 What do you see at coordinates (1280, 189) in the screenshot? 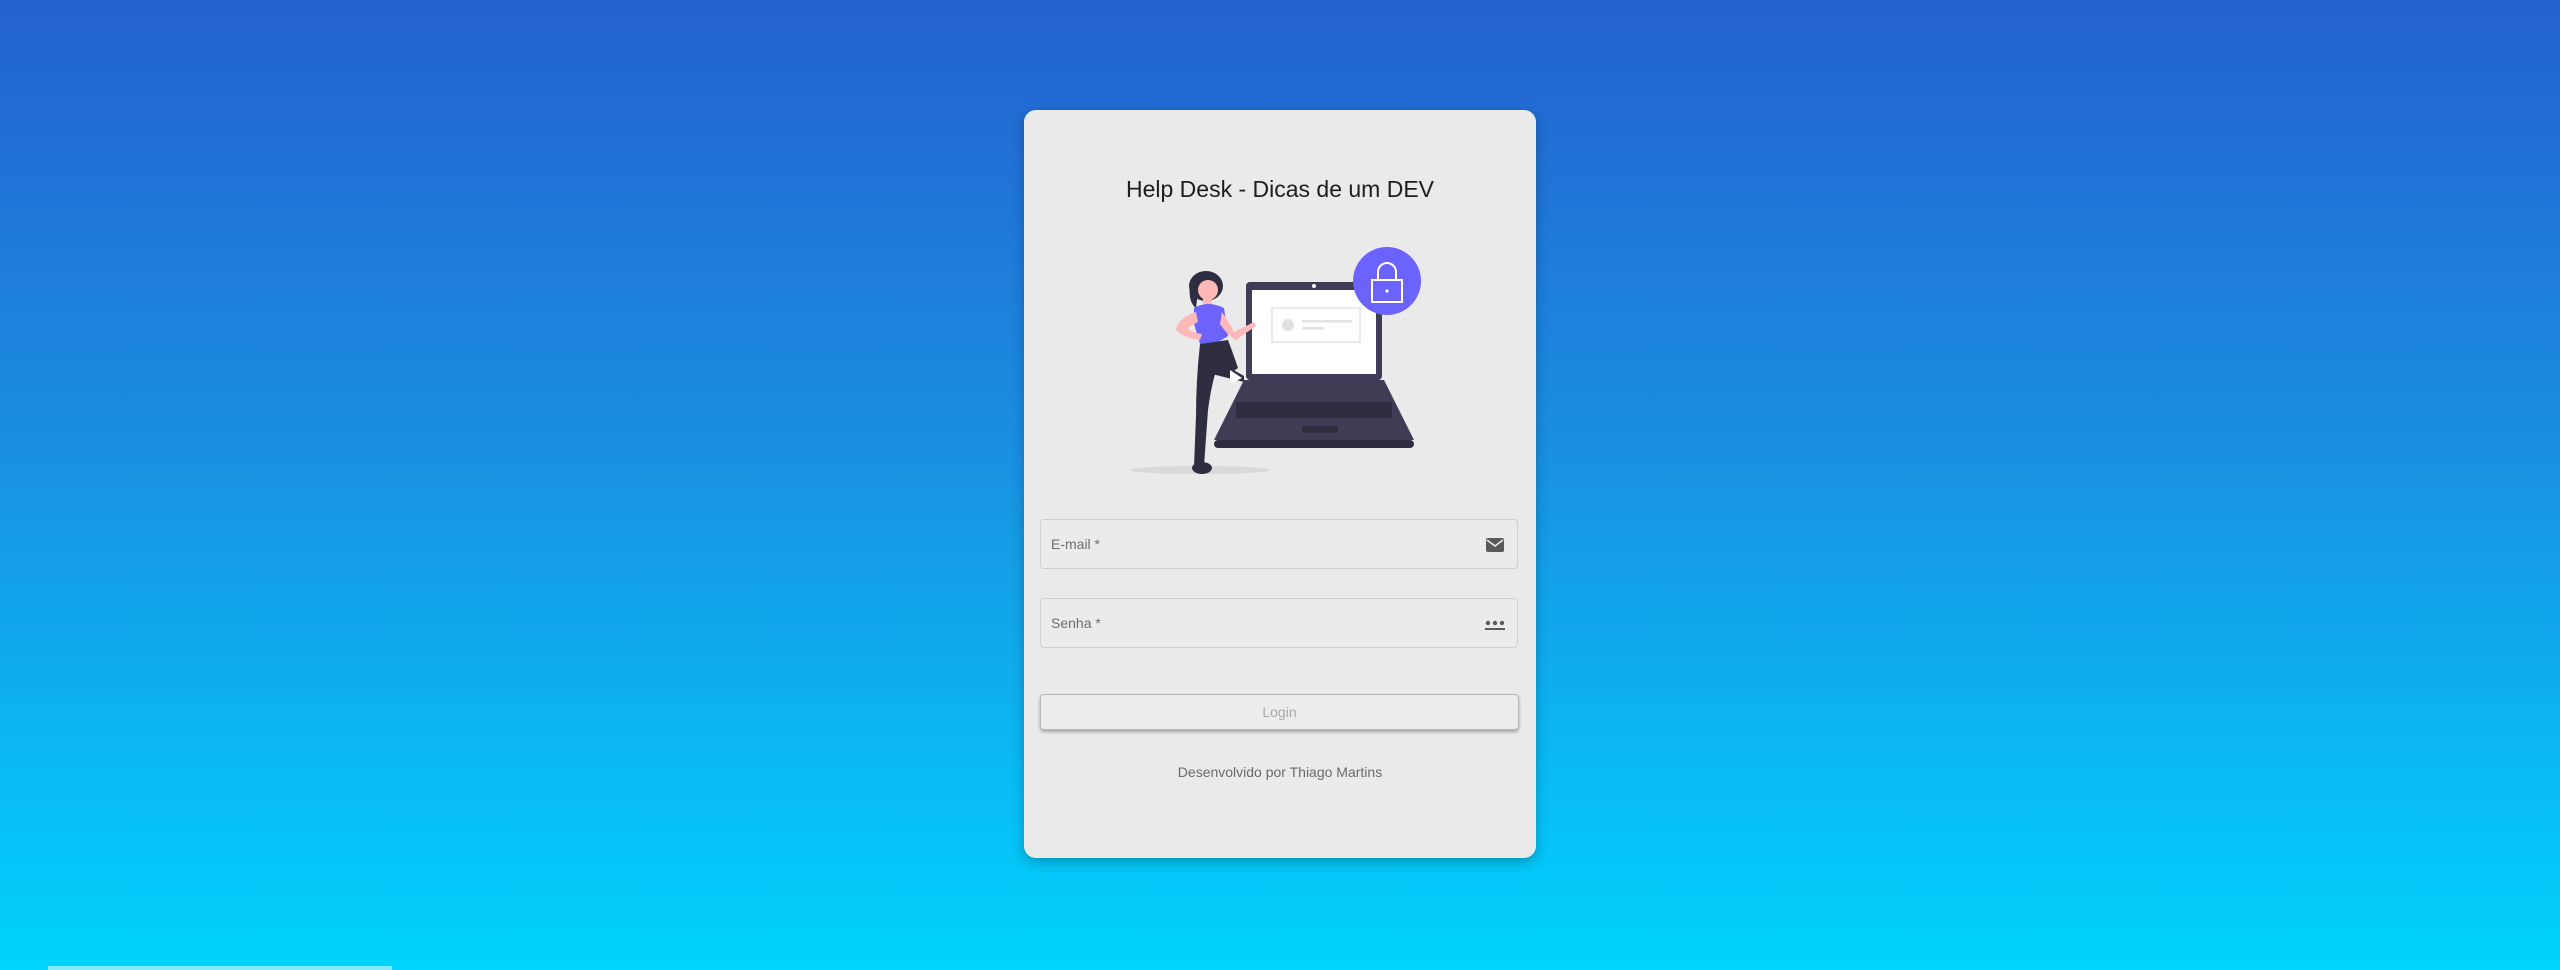
I see `page-title: Help Desk - Dicas de um DEV` at bounding box center [1280, 189].